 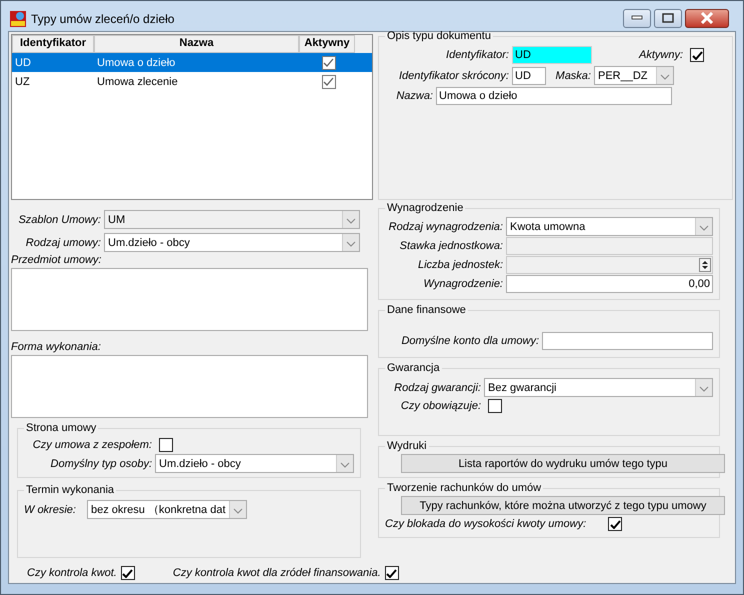 What do you see at coordinates (440, 406) in the screenshot?
I see `field-label: Czy obowiązuje:` at bounding box center [440, 406].